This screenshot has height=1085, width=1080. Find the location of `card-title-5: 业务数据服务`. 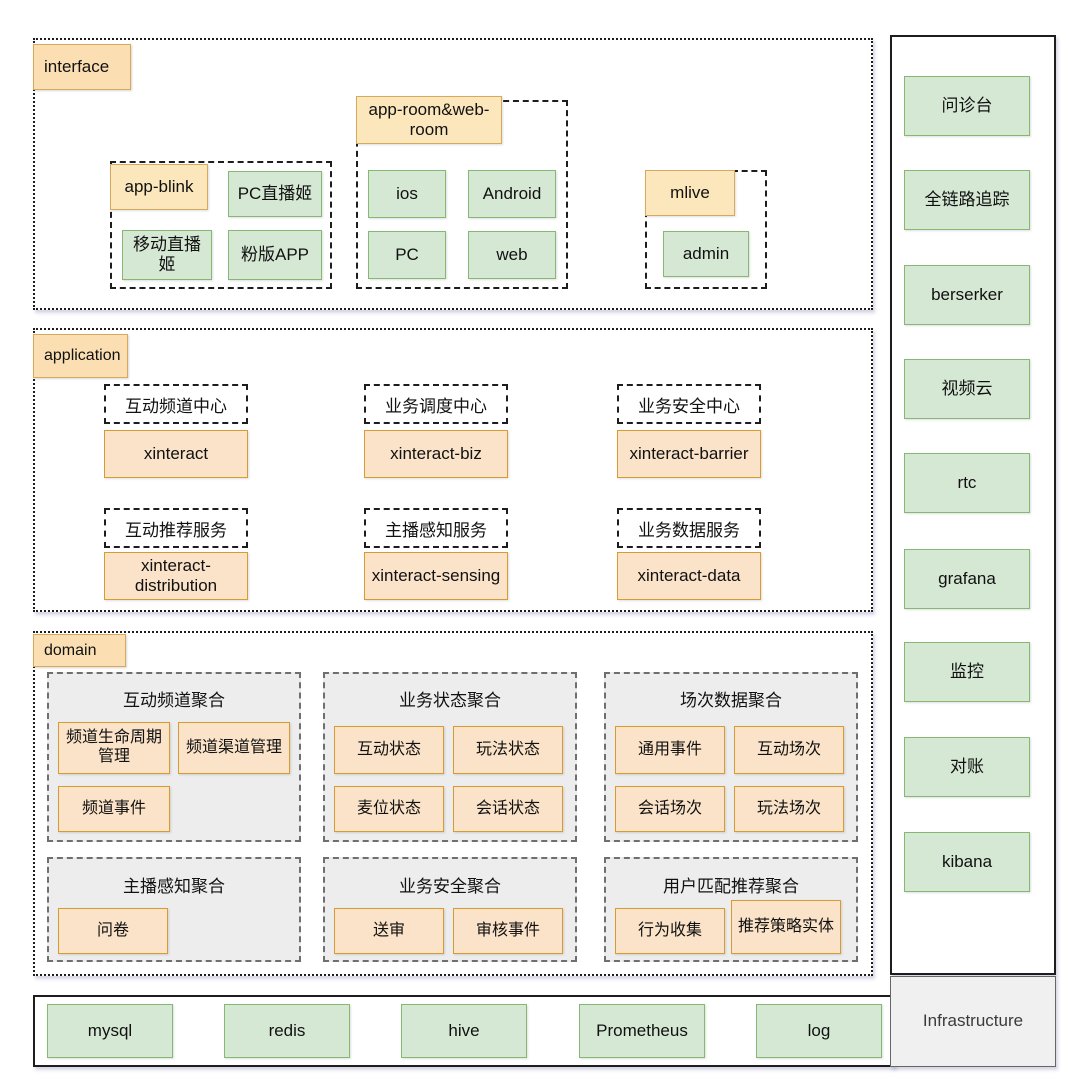

card-title-5: 业务数据服务 is located at coordinates (689, 530).